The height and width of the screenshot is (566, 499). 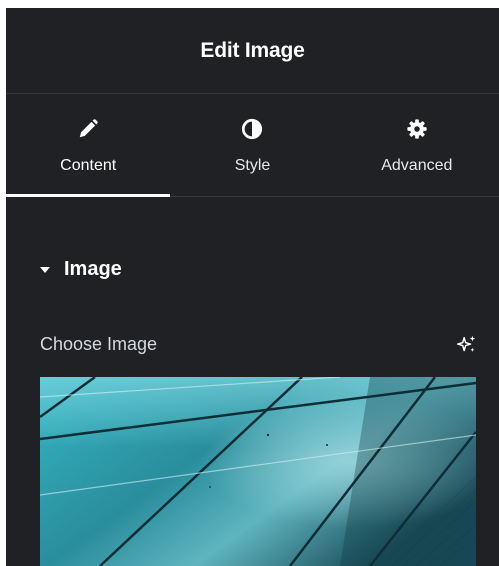 What do you see at coordinates (252, 129) in the screenshot?
I see `half-circle-icon` at bounding box center [252, 129].